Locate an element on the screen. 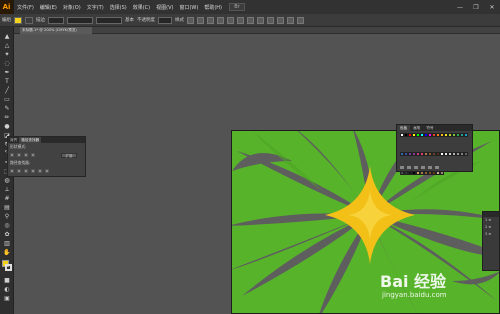 The image size is (500, 314). menu-type: 文字(T) is located at coordinates (95, 7).